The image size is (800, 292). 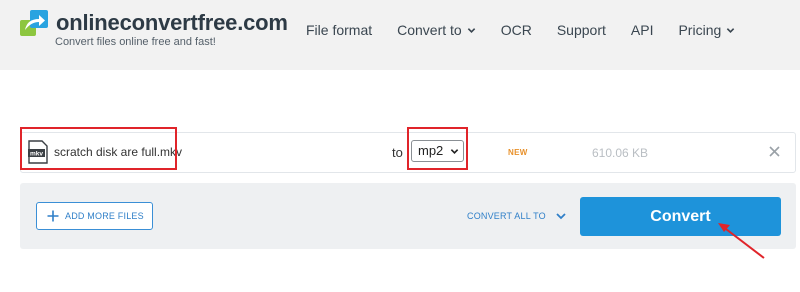 I want to click on nav-convert-to: Convert to, so click(x=436, y=30).